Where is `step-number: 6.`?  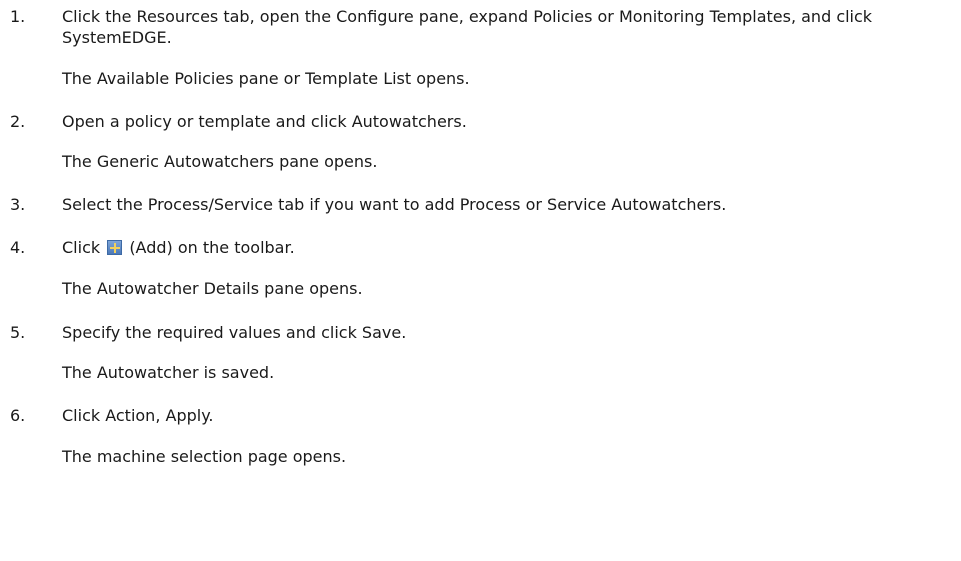 step-number: 6. is located at coordinates (18, 415).